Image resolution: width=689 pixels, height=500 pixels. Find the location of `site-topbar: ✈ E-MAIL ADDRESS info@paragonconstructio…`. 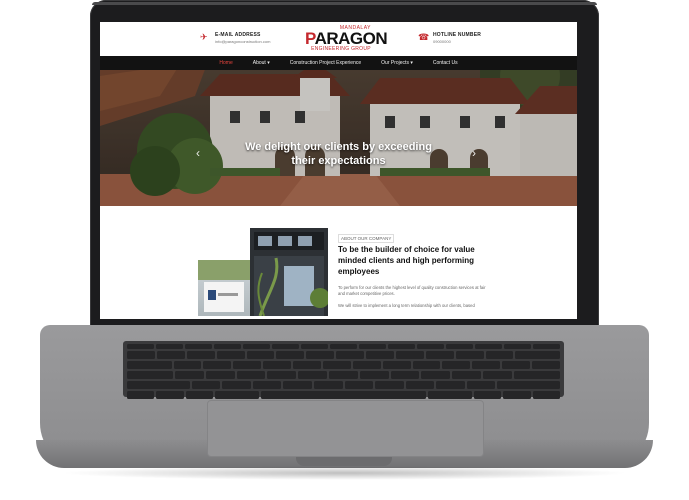

site-topbar: ✈ E-MAIL ADDRESS info@paragonconstructio… is located at coordinates (338, 39).